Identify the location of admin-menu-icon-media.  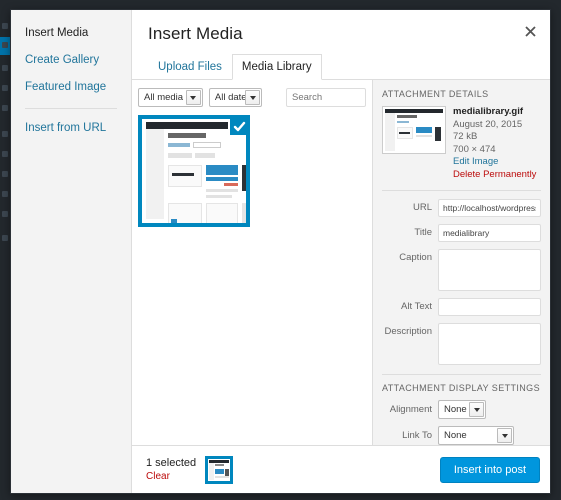
(5, 68).